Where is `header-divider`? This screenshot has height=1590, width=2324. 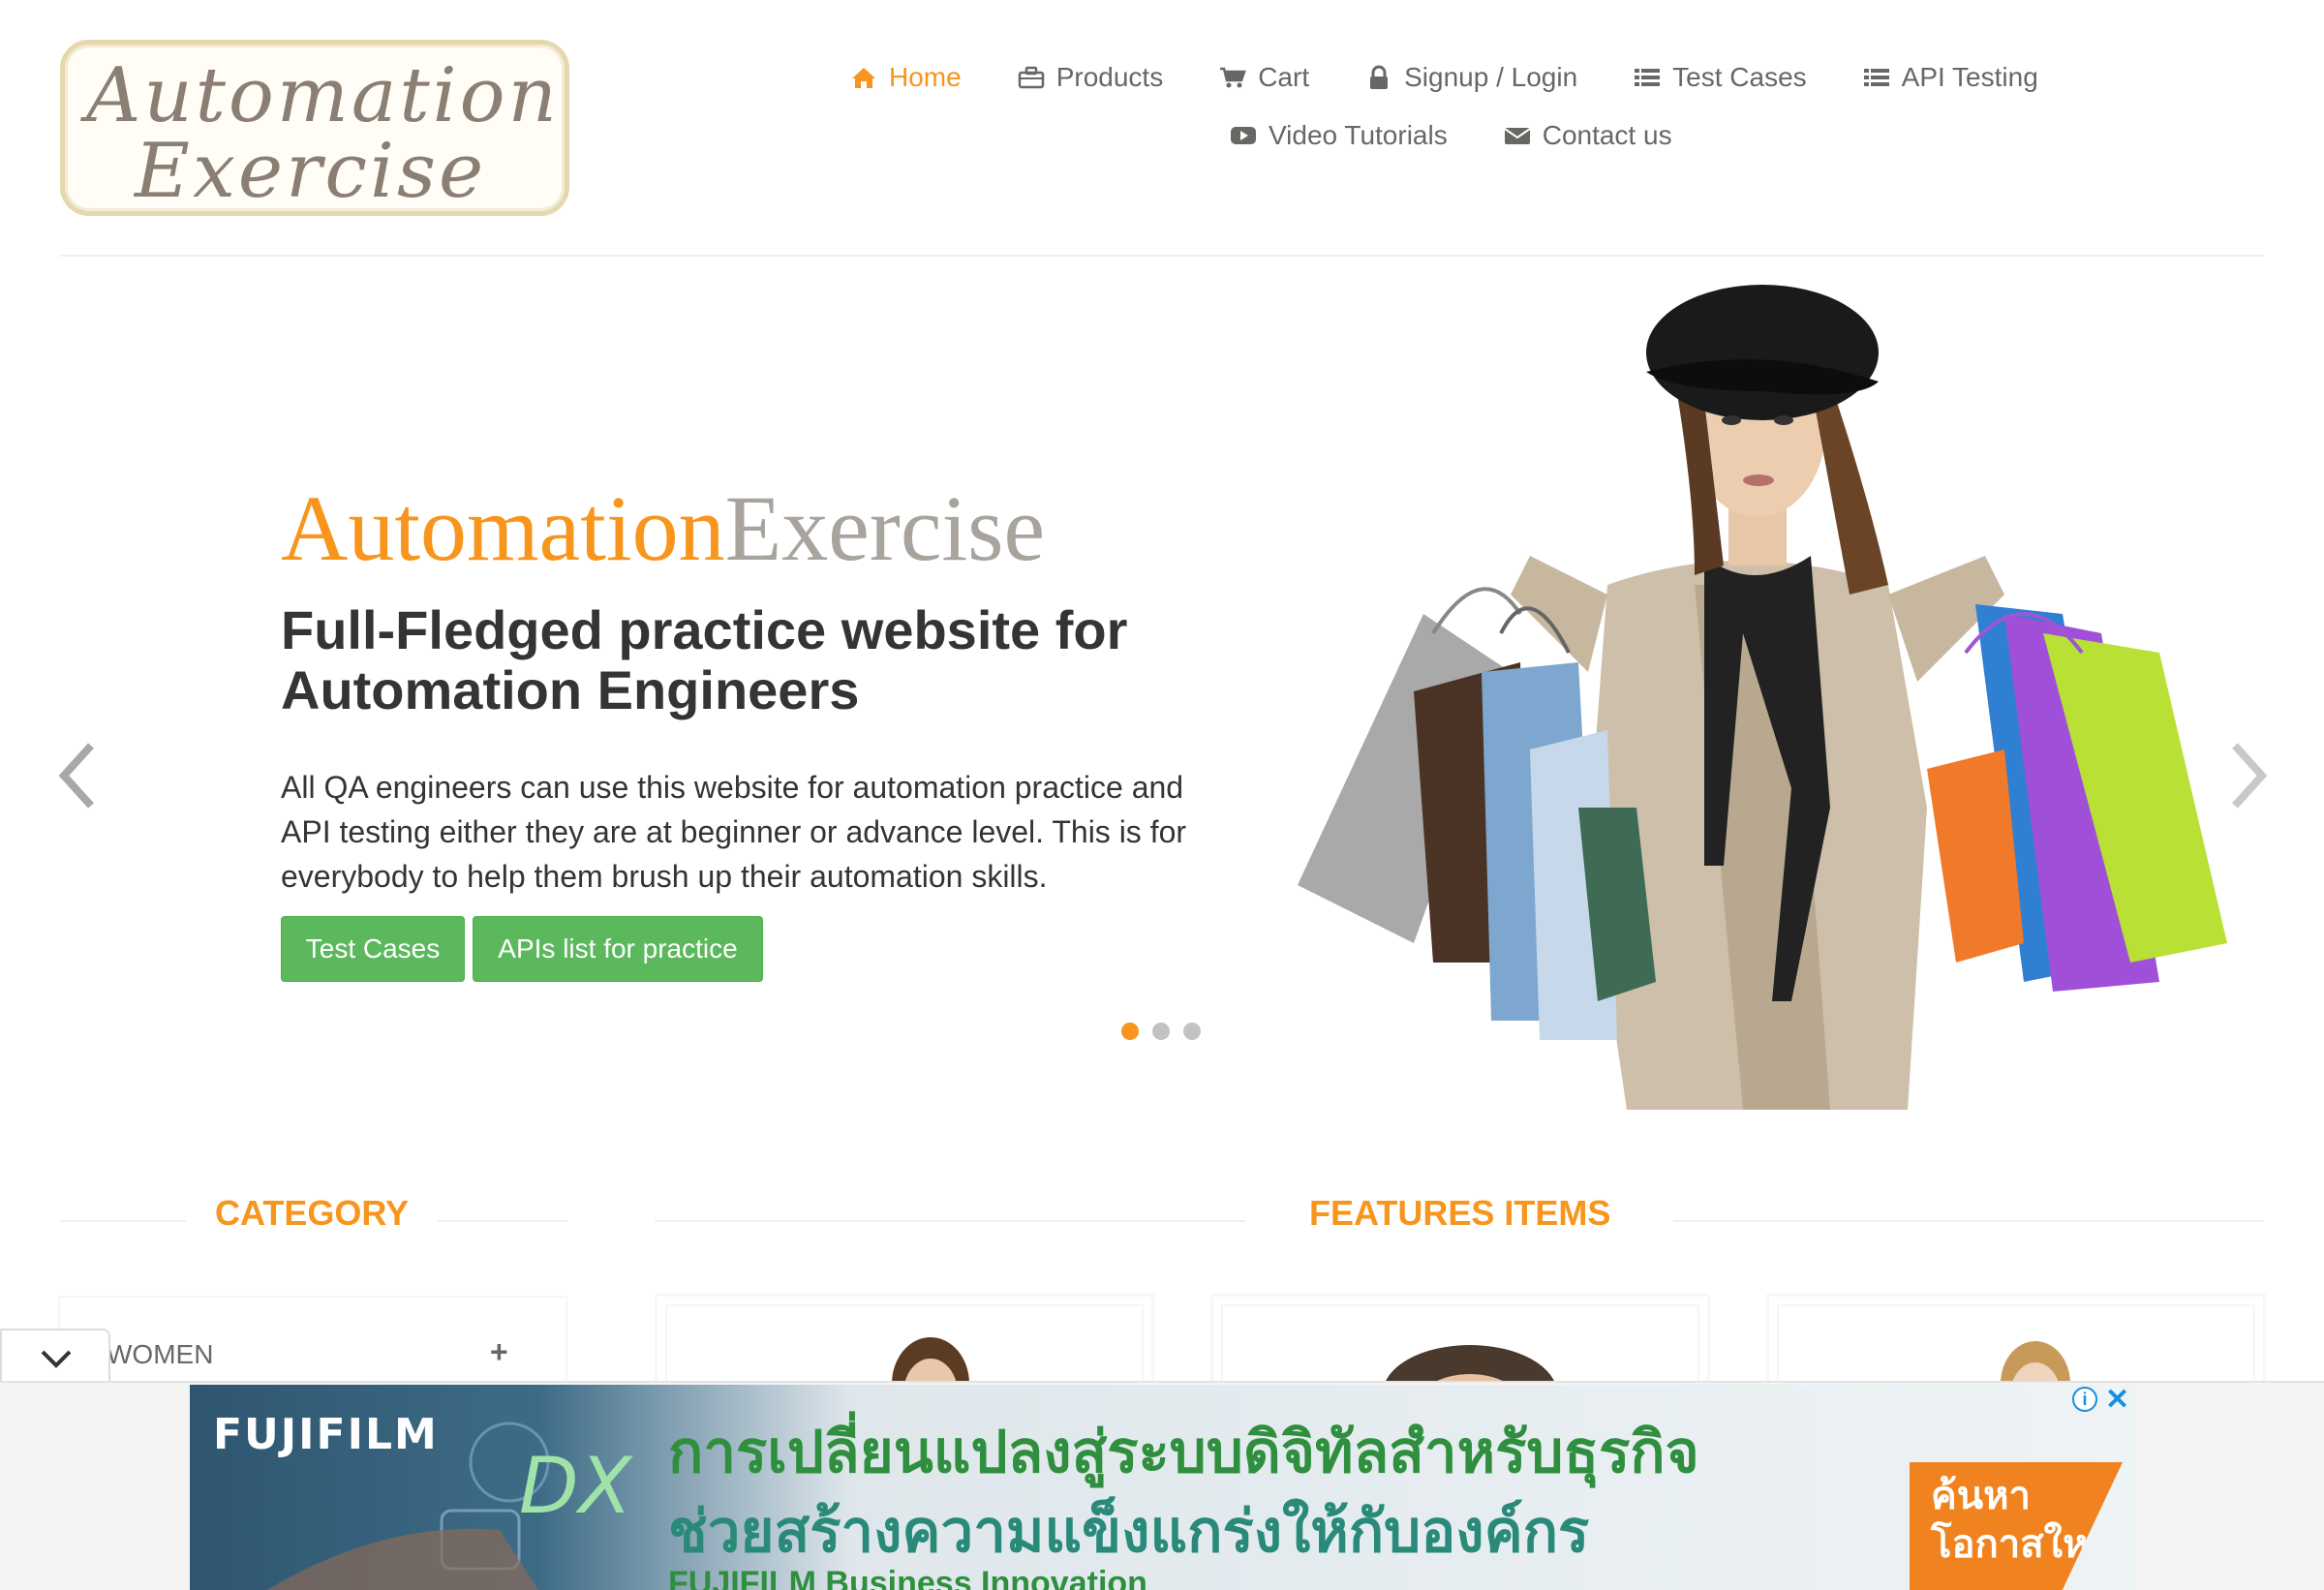
header-divider is located at coordinates (1162, 256).